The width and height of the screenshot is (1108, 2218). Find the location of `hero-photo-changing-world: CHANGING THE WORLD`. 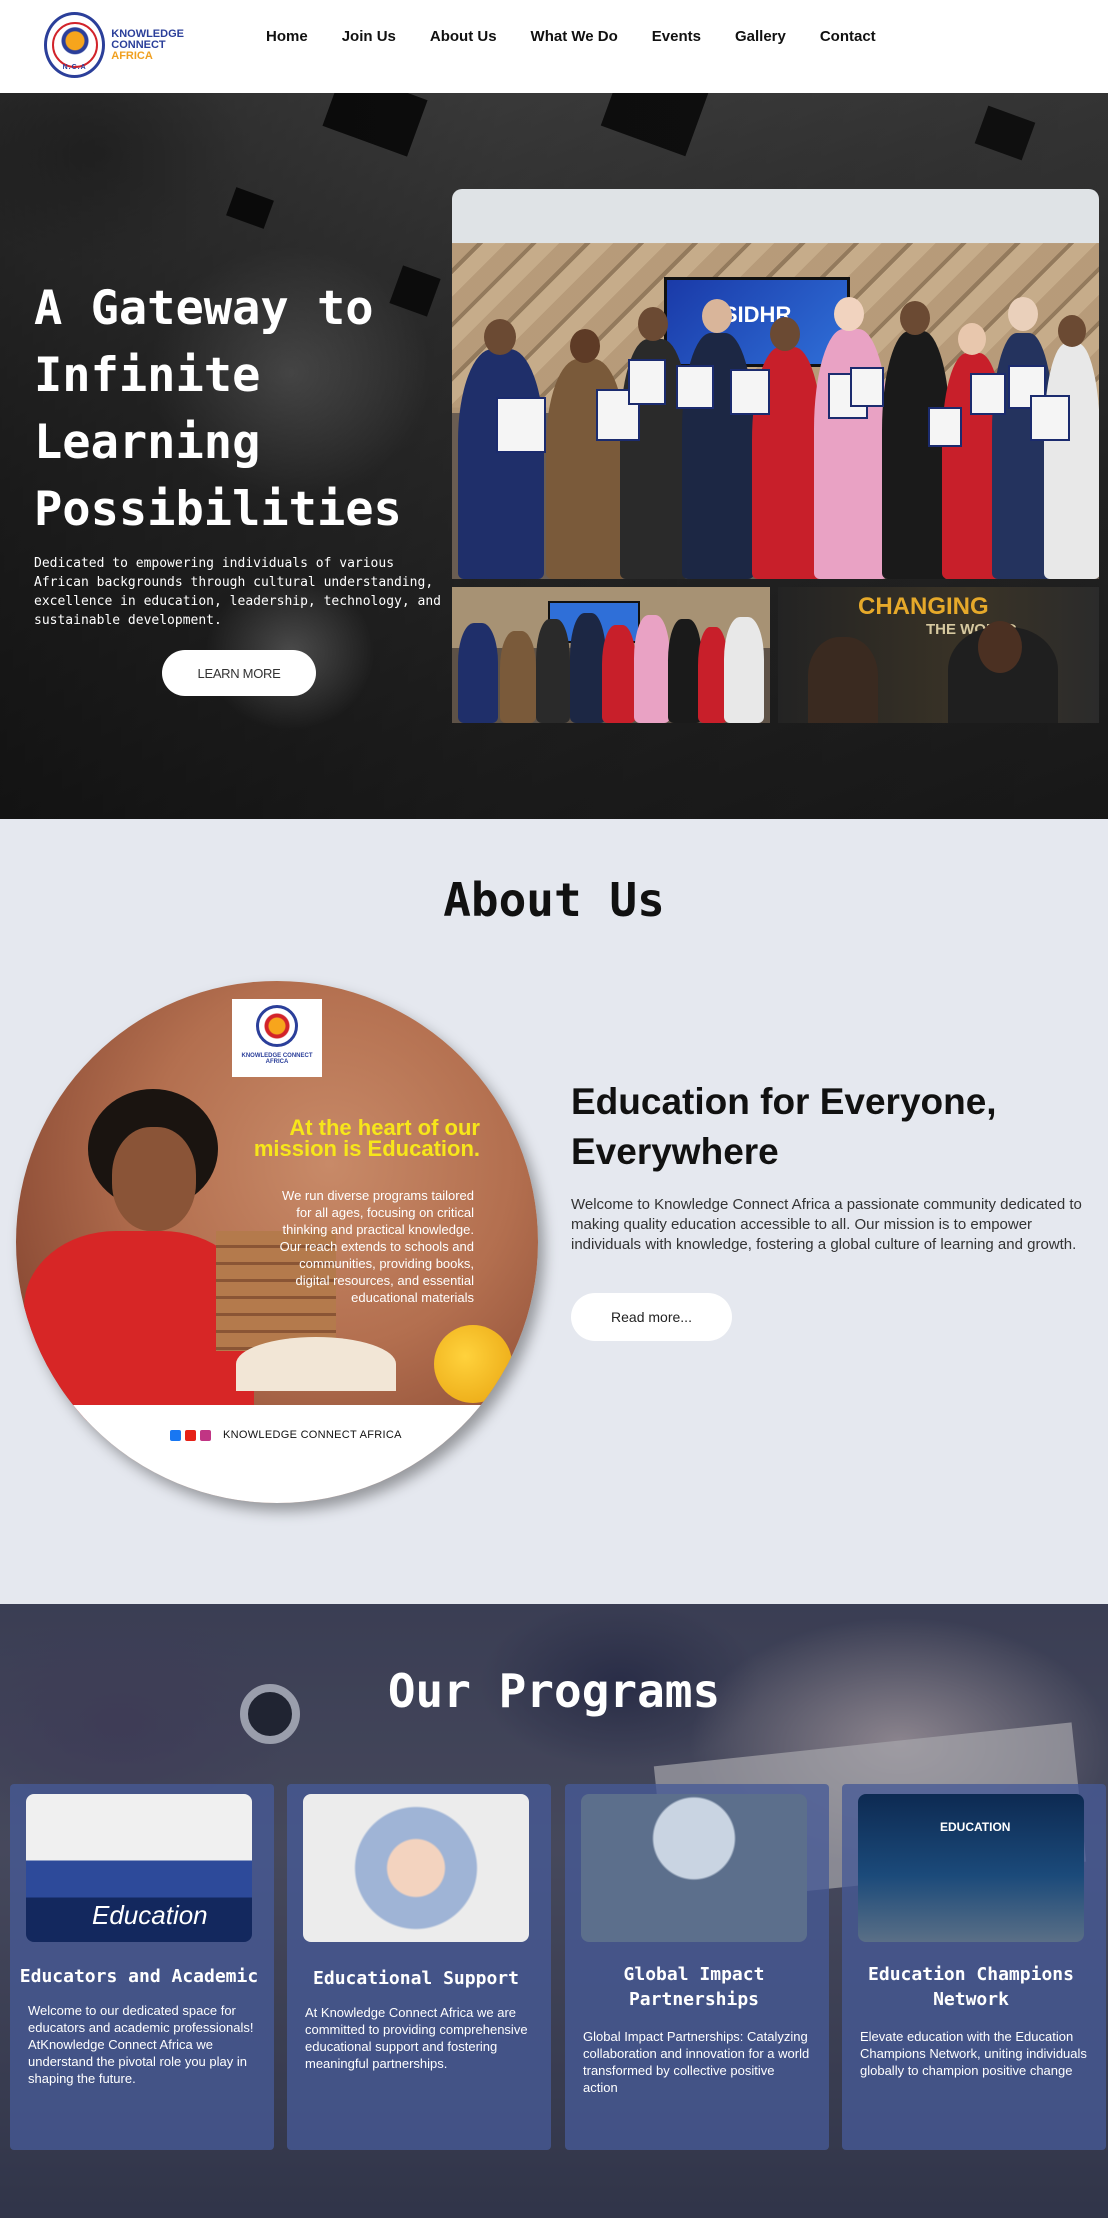

hero-photo-changing-world: CHANGING THE WORLD is located at coordinates (938, 655).